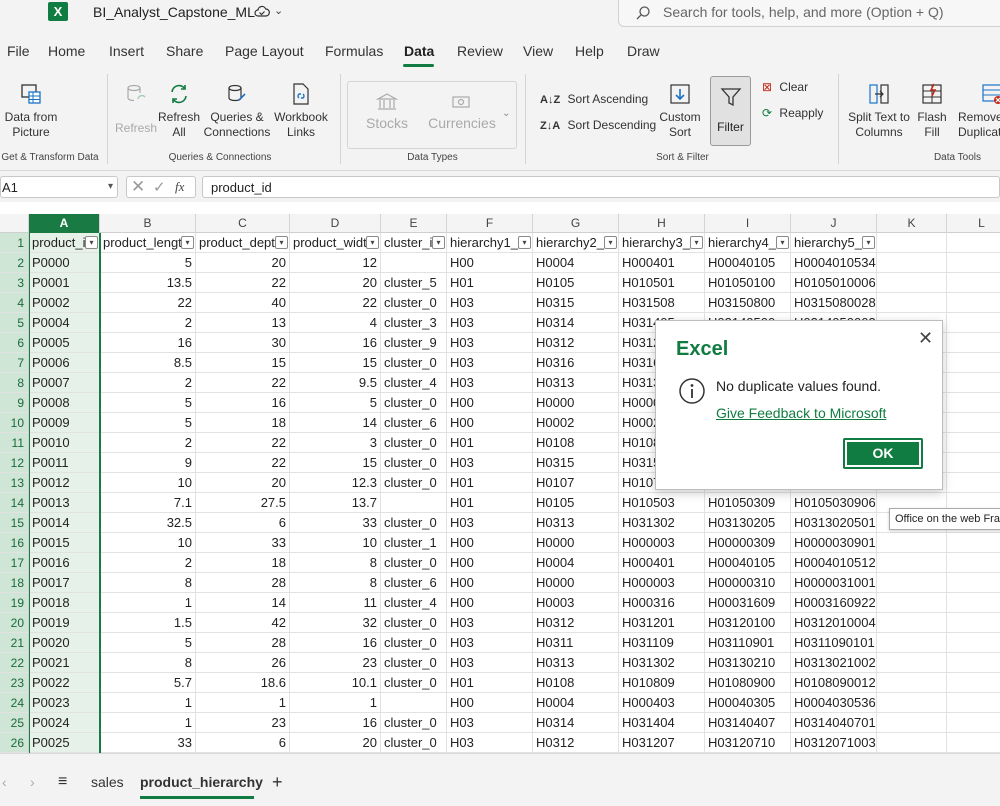  Describe the element at coordinates (662, 663) in the screenshot. I see `table-cell: H031302` at that location.